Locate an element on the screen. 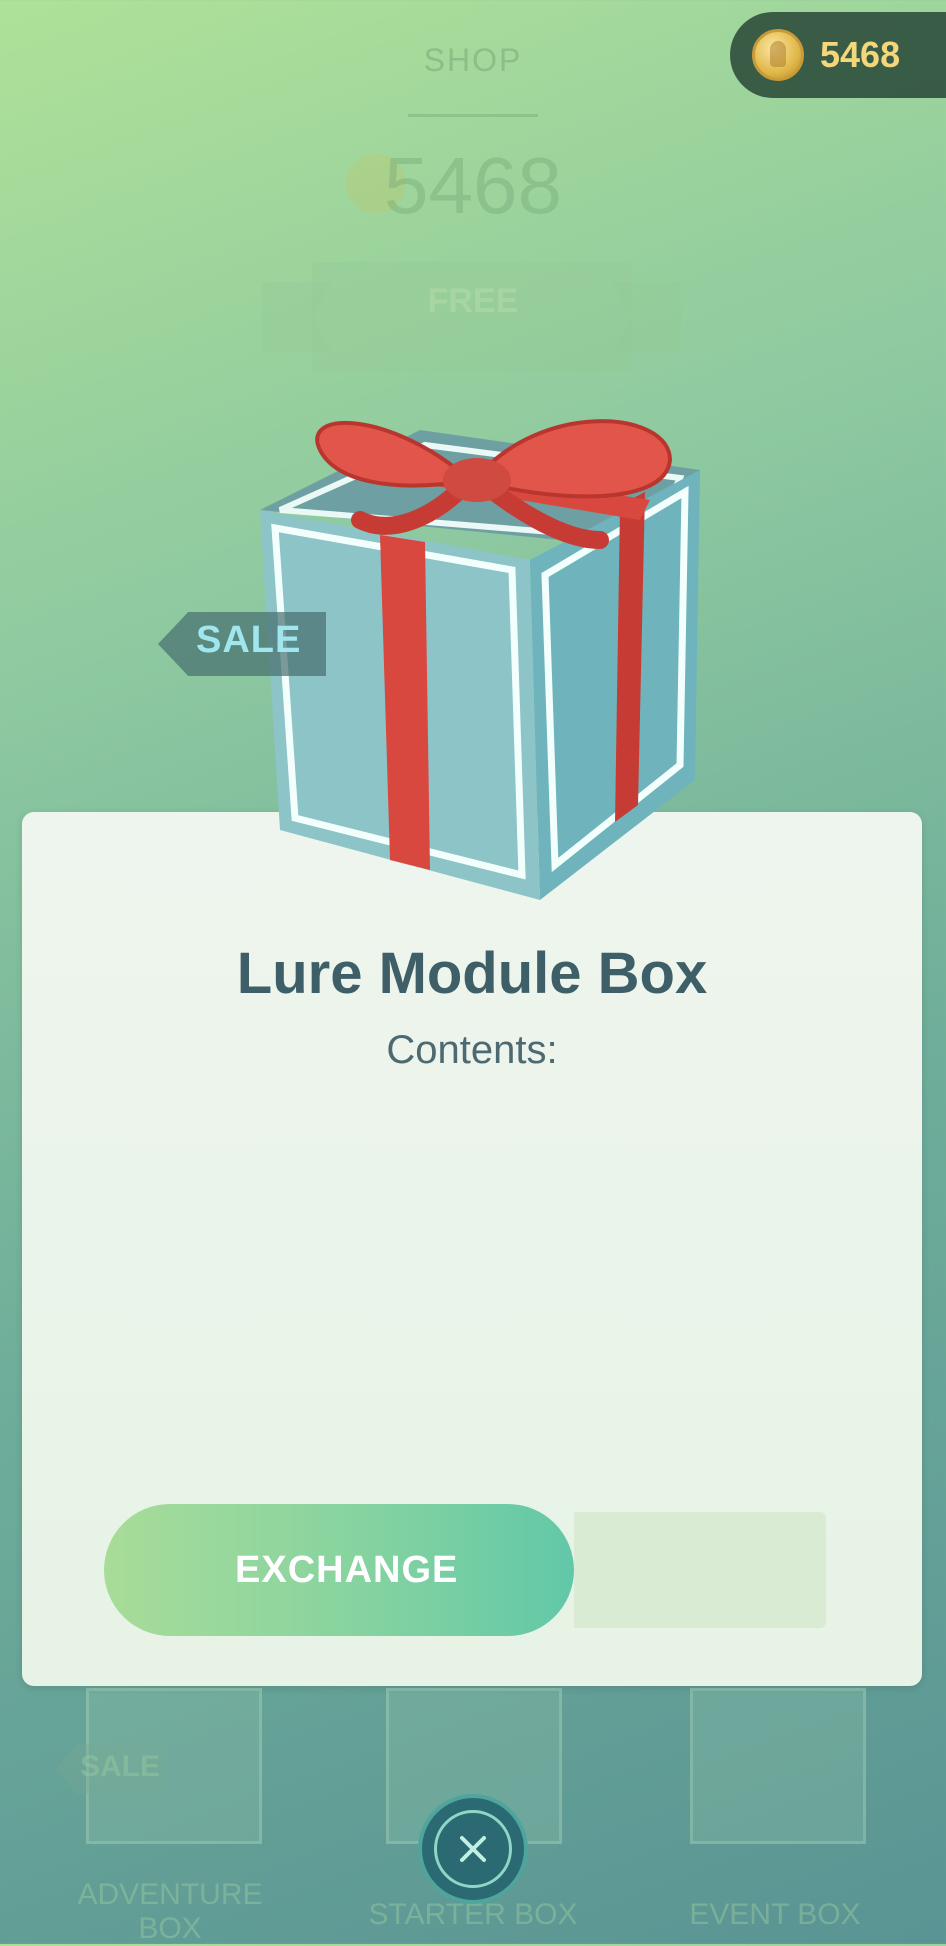  exchange-slider-track is located at coordinates (700, 1570).